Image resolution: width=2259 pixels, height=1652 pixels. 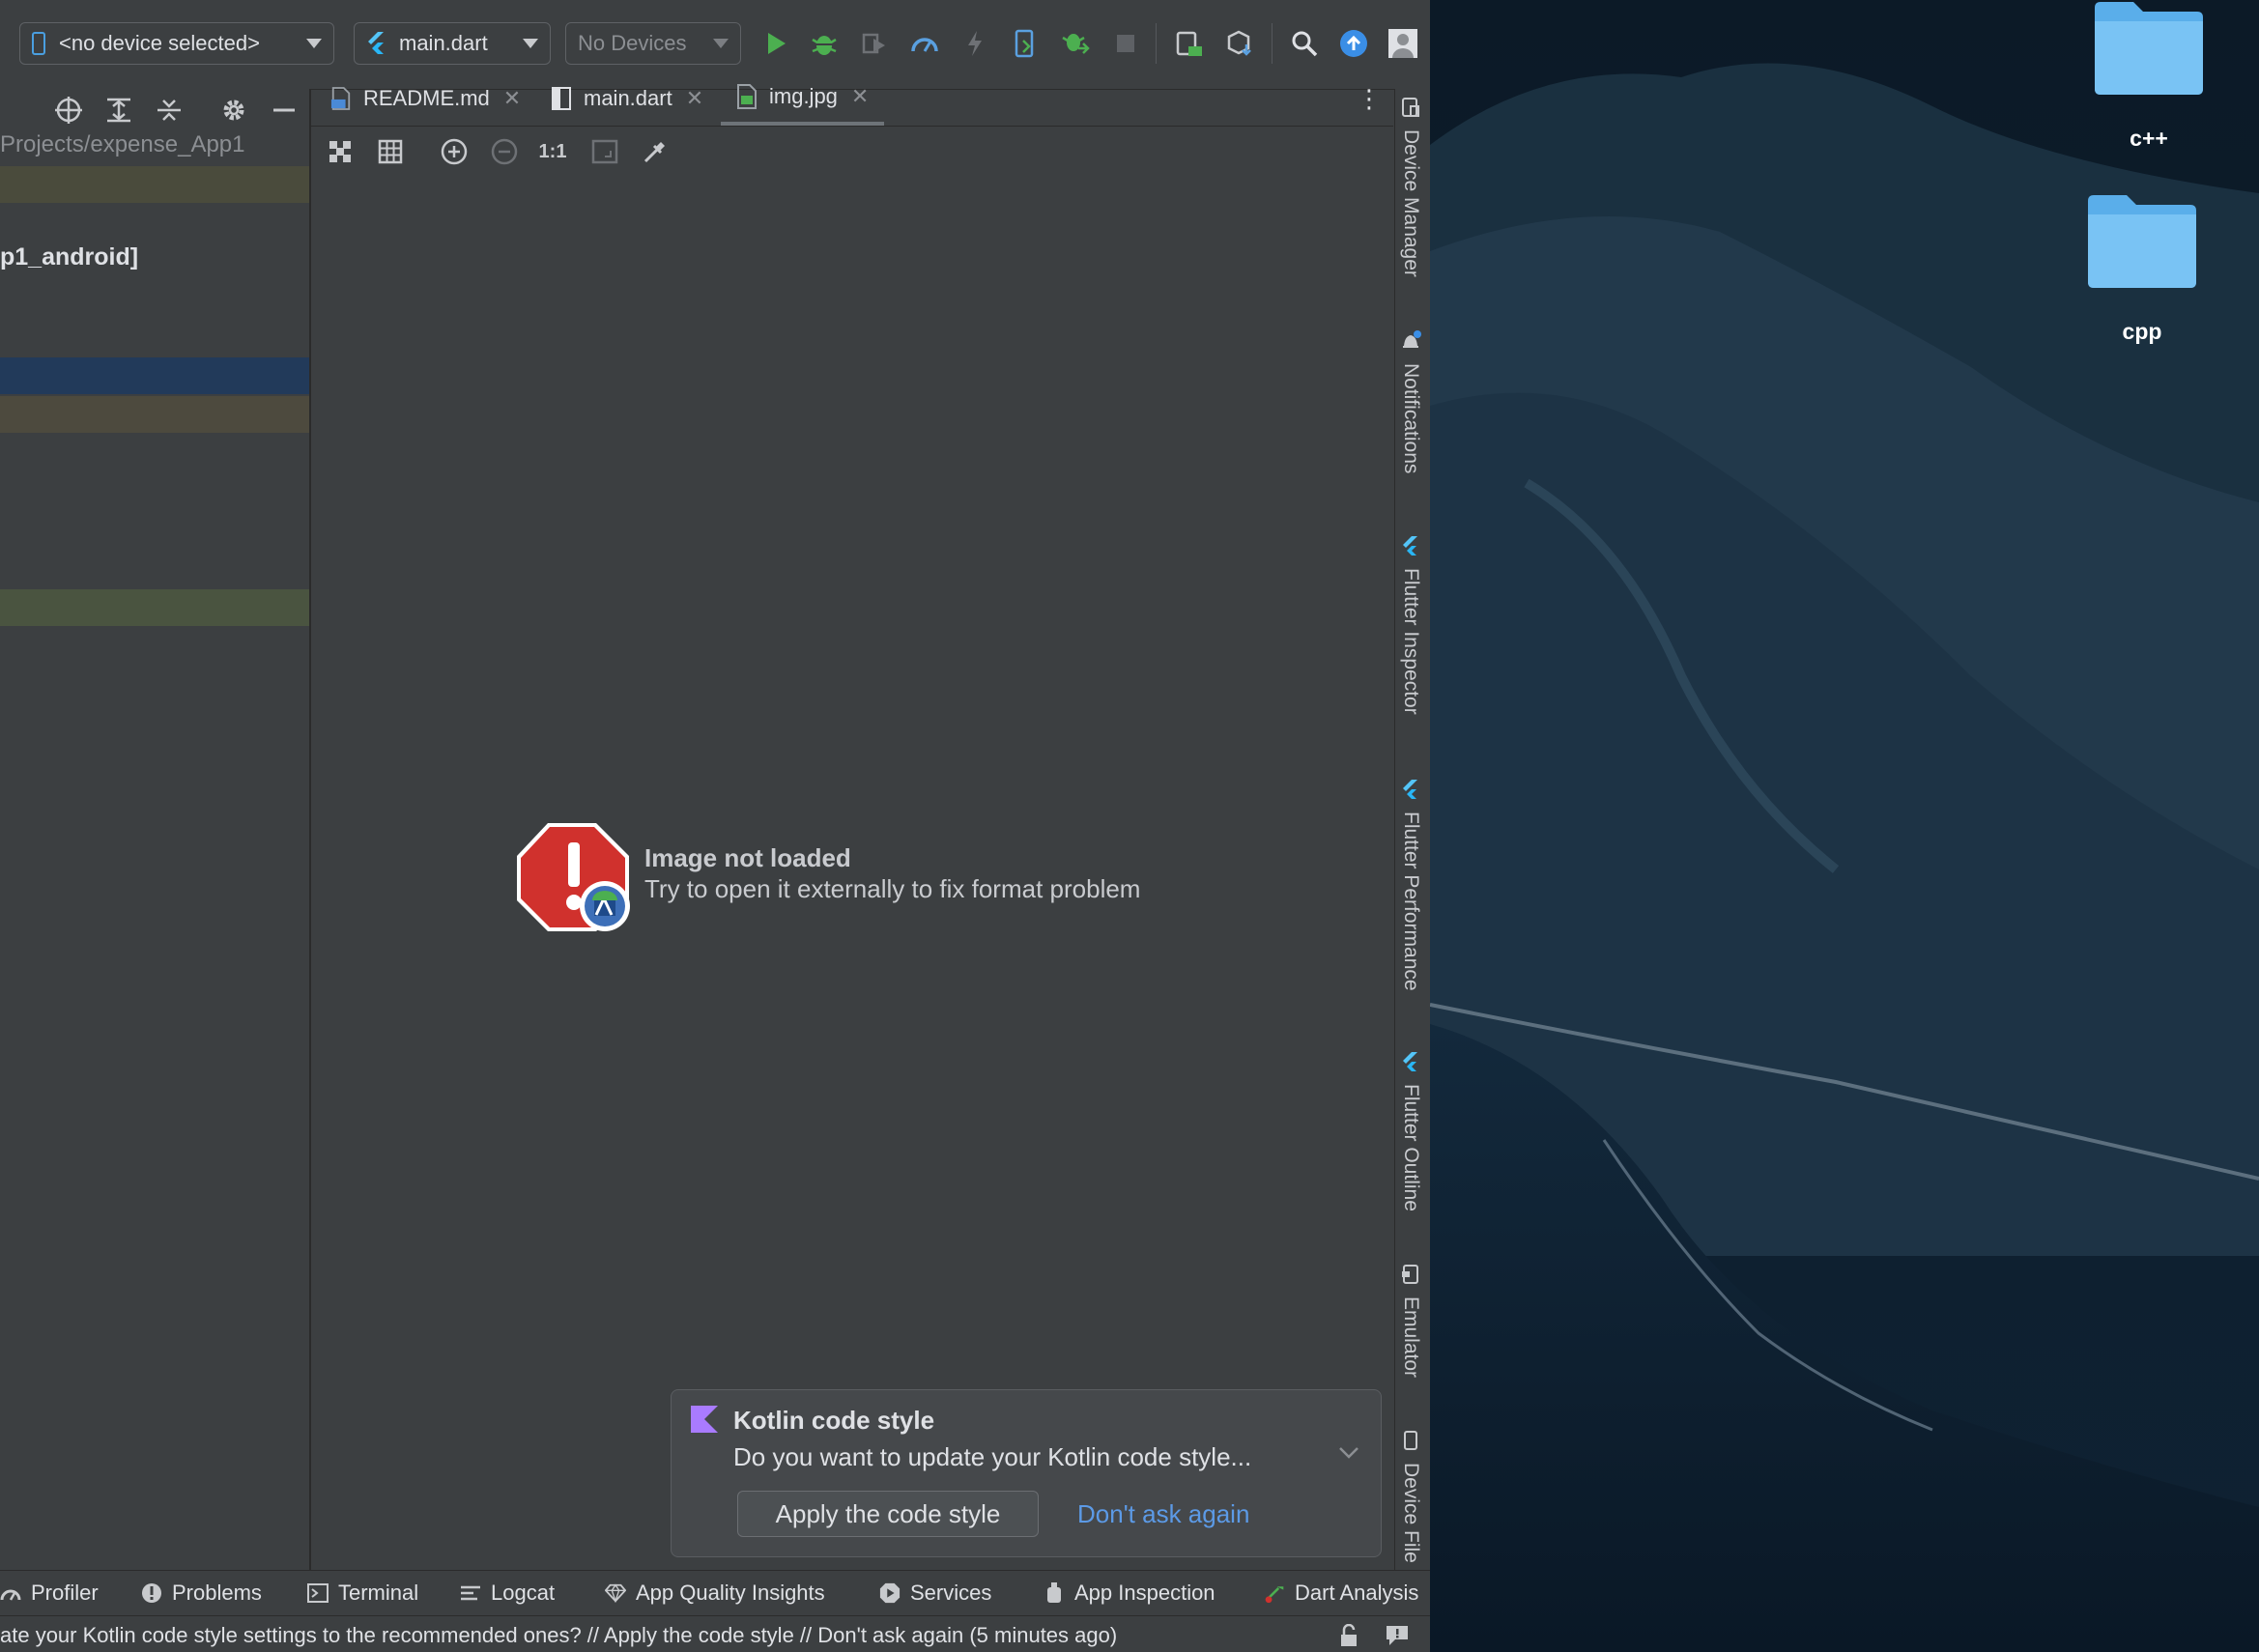 I want to click on tool-terminal: Terminal, so click(x=362, y=1593).